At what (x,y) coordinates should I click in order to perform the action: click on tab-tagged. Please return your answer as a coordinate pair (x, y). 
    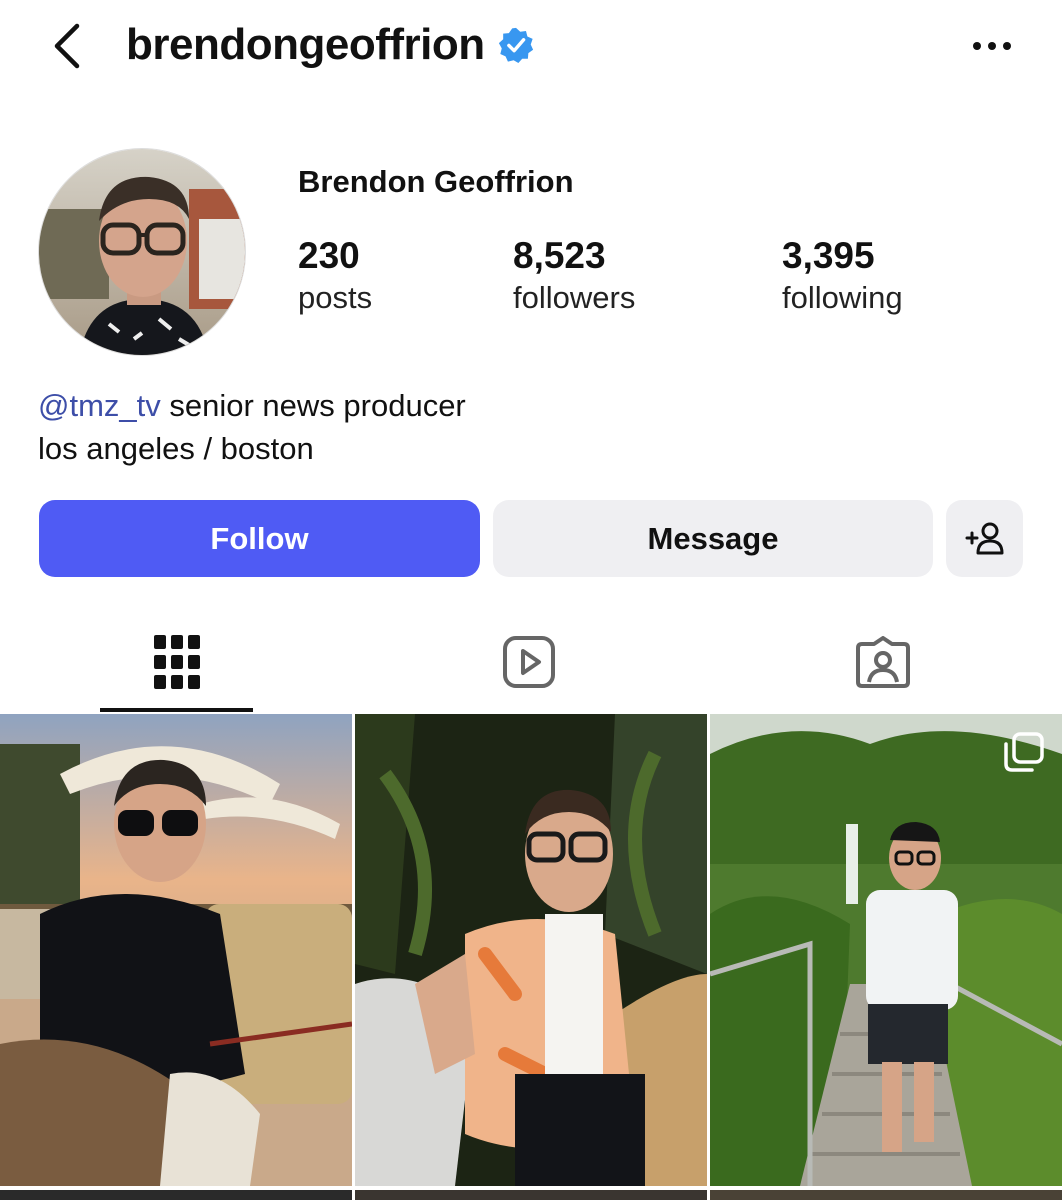
    Looking at the image, I should click on (882, 662).